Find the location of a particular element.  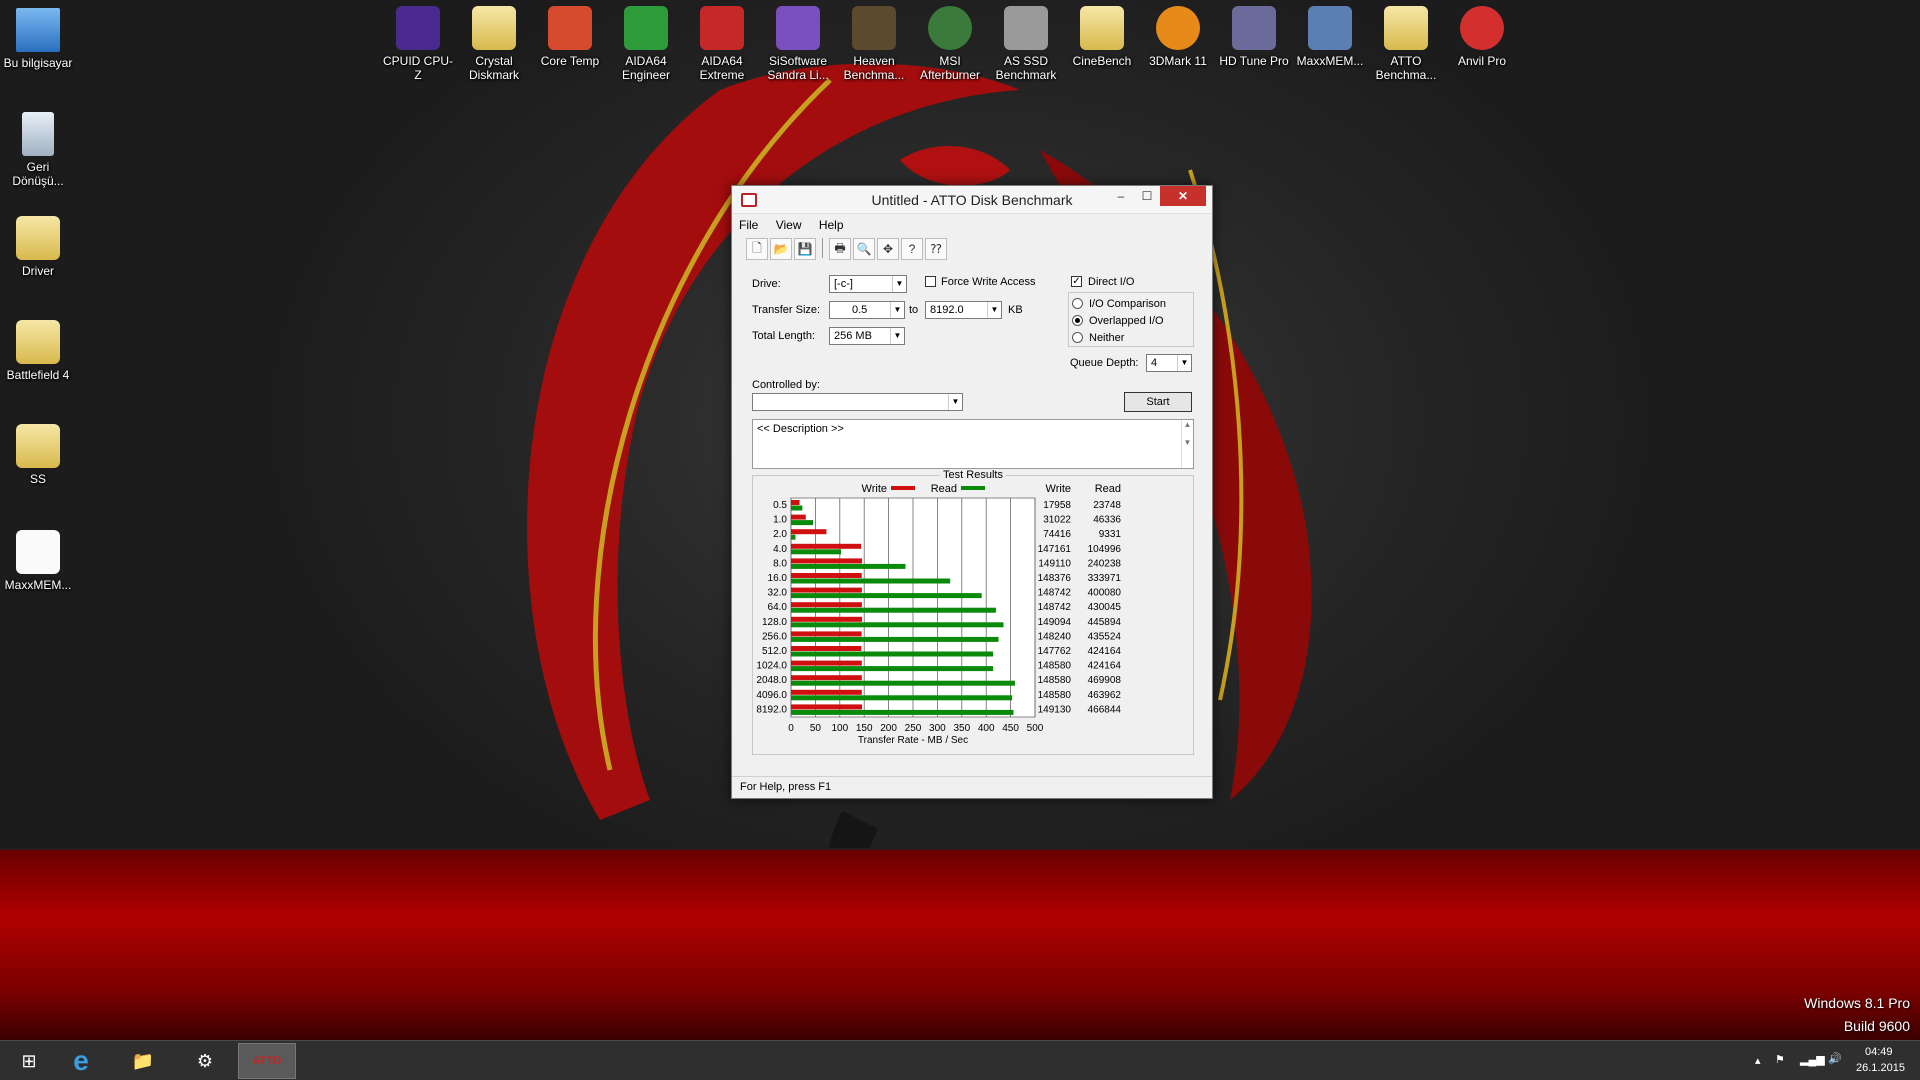

close-button: ✕ is located at coordinates (1183, 196).